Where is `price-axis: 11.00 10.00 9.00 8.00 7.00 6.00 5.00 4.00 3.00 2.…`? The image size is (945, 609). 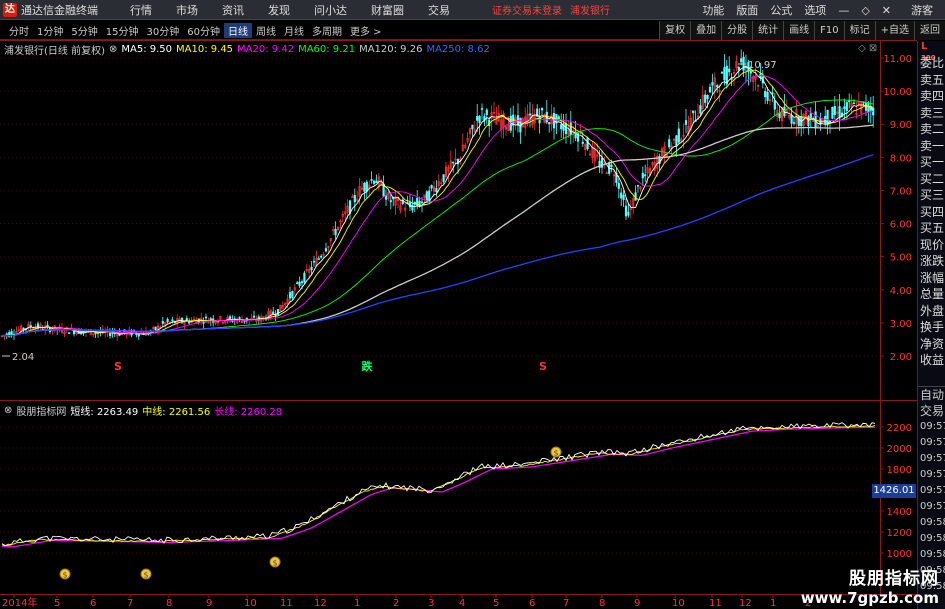 price-axis: 11.00 10.00 9.00 8.00 7.00 6.00 5.00 4.00 3.00 2.… is located at coordinates (896, 208).